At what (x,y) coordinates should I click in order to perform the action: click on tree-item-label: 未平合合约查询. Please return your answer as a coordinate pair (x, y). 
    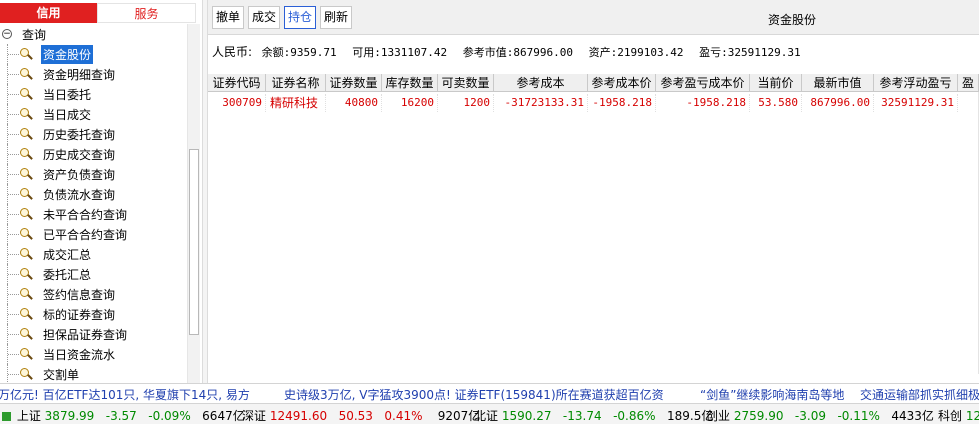
    Looking at the image, I should click on (85, 214).